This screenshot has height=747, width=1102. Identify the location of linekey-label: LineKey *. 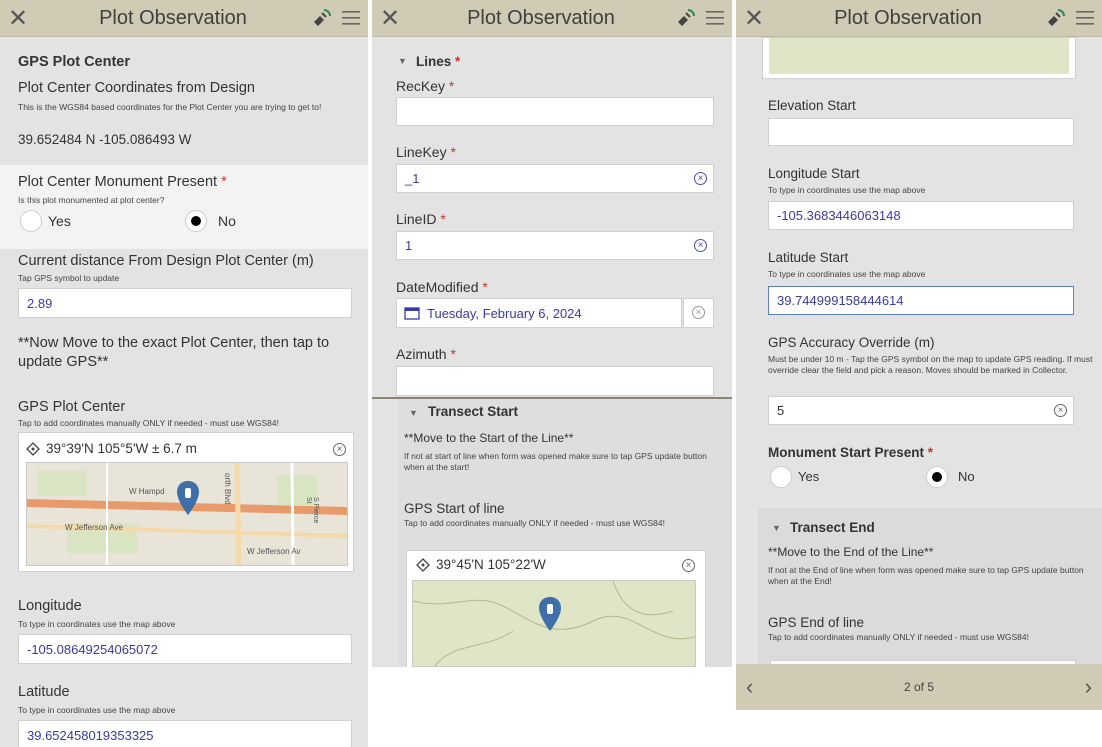
(426, 152).